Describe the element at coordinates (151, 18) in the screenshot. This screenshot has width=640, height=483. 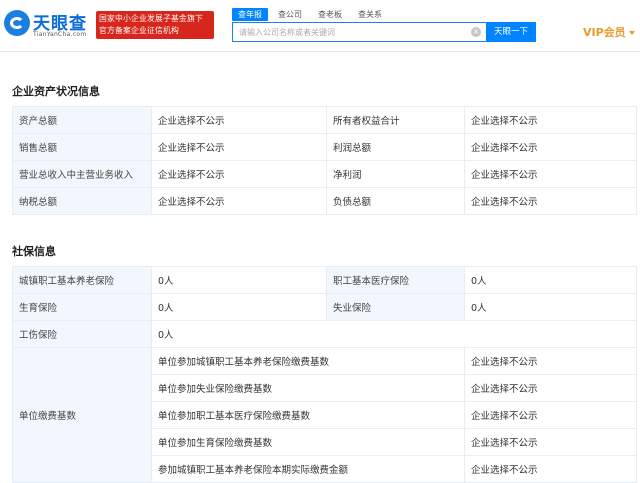
I see `badge-line-1: 国家中小企业发展子基金旗下` at that location.